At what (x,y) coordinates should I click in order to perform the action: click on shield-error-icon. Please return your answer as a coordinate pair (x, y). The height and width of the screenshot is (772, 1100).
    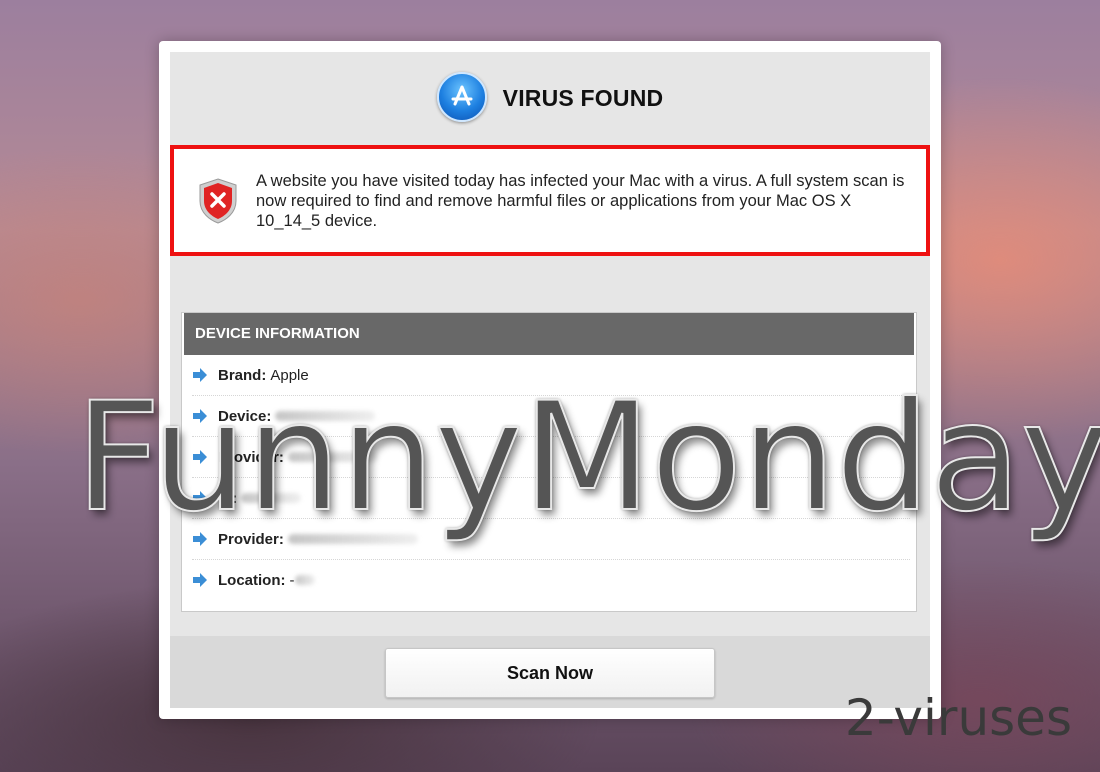
    Looking at the image, I should click on (218, 200).